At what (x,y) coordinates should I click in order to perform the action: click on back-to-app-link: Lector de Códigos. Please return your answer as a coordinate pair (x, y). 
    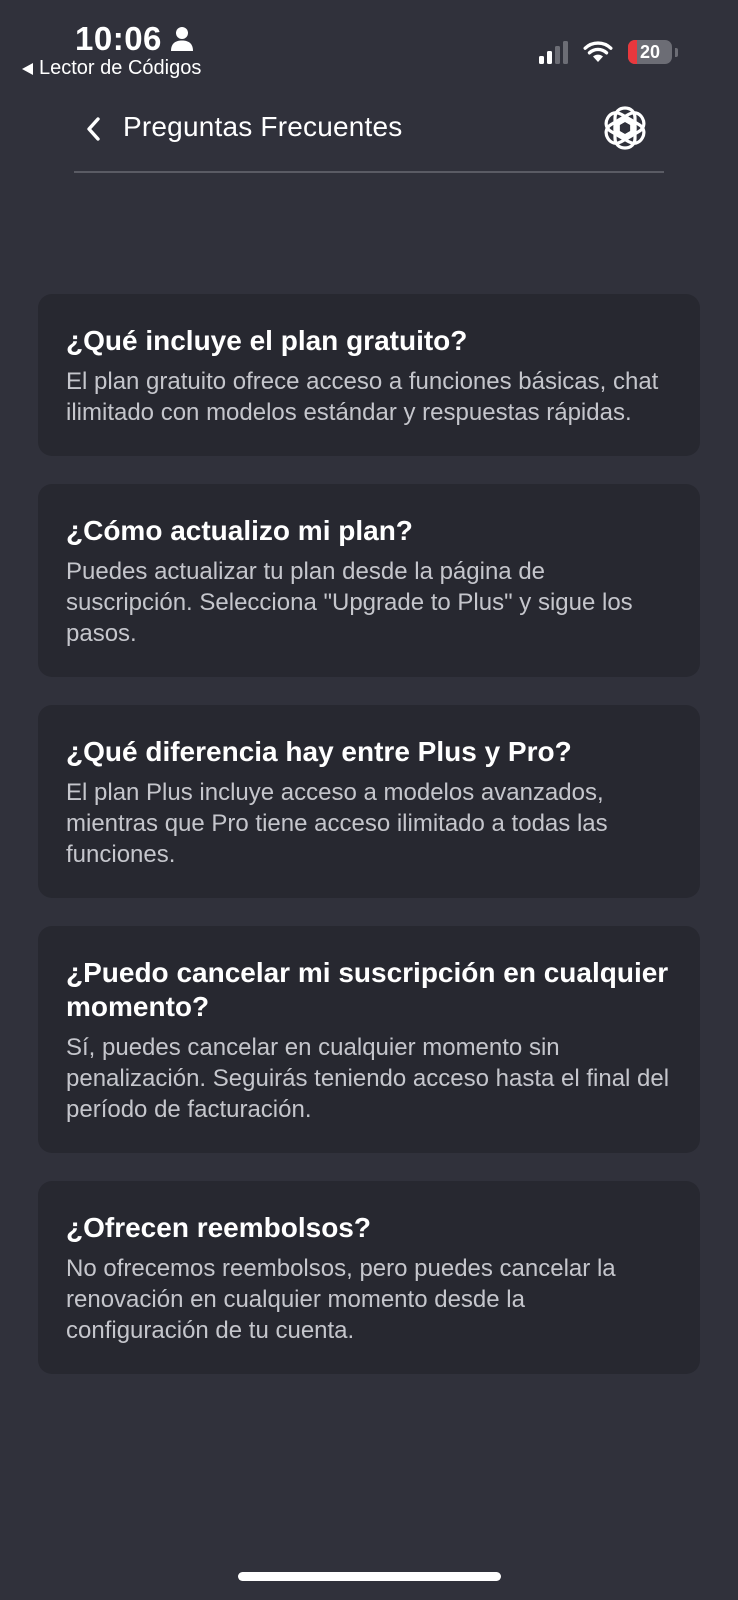
    Looking at the image, I should click on (111, 68).